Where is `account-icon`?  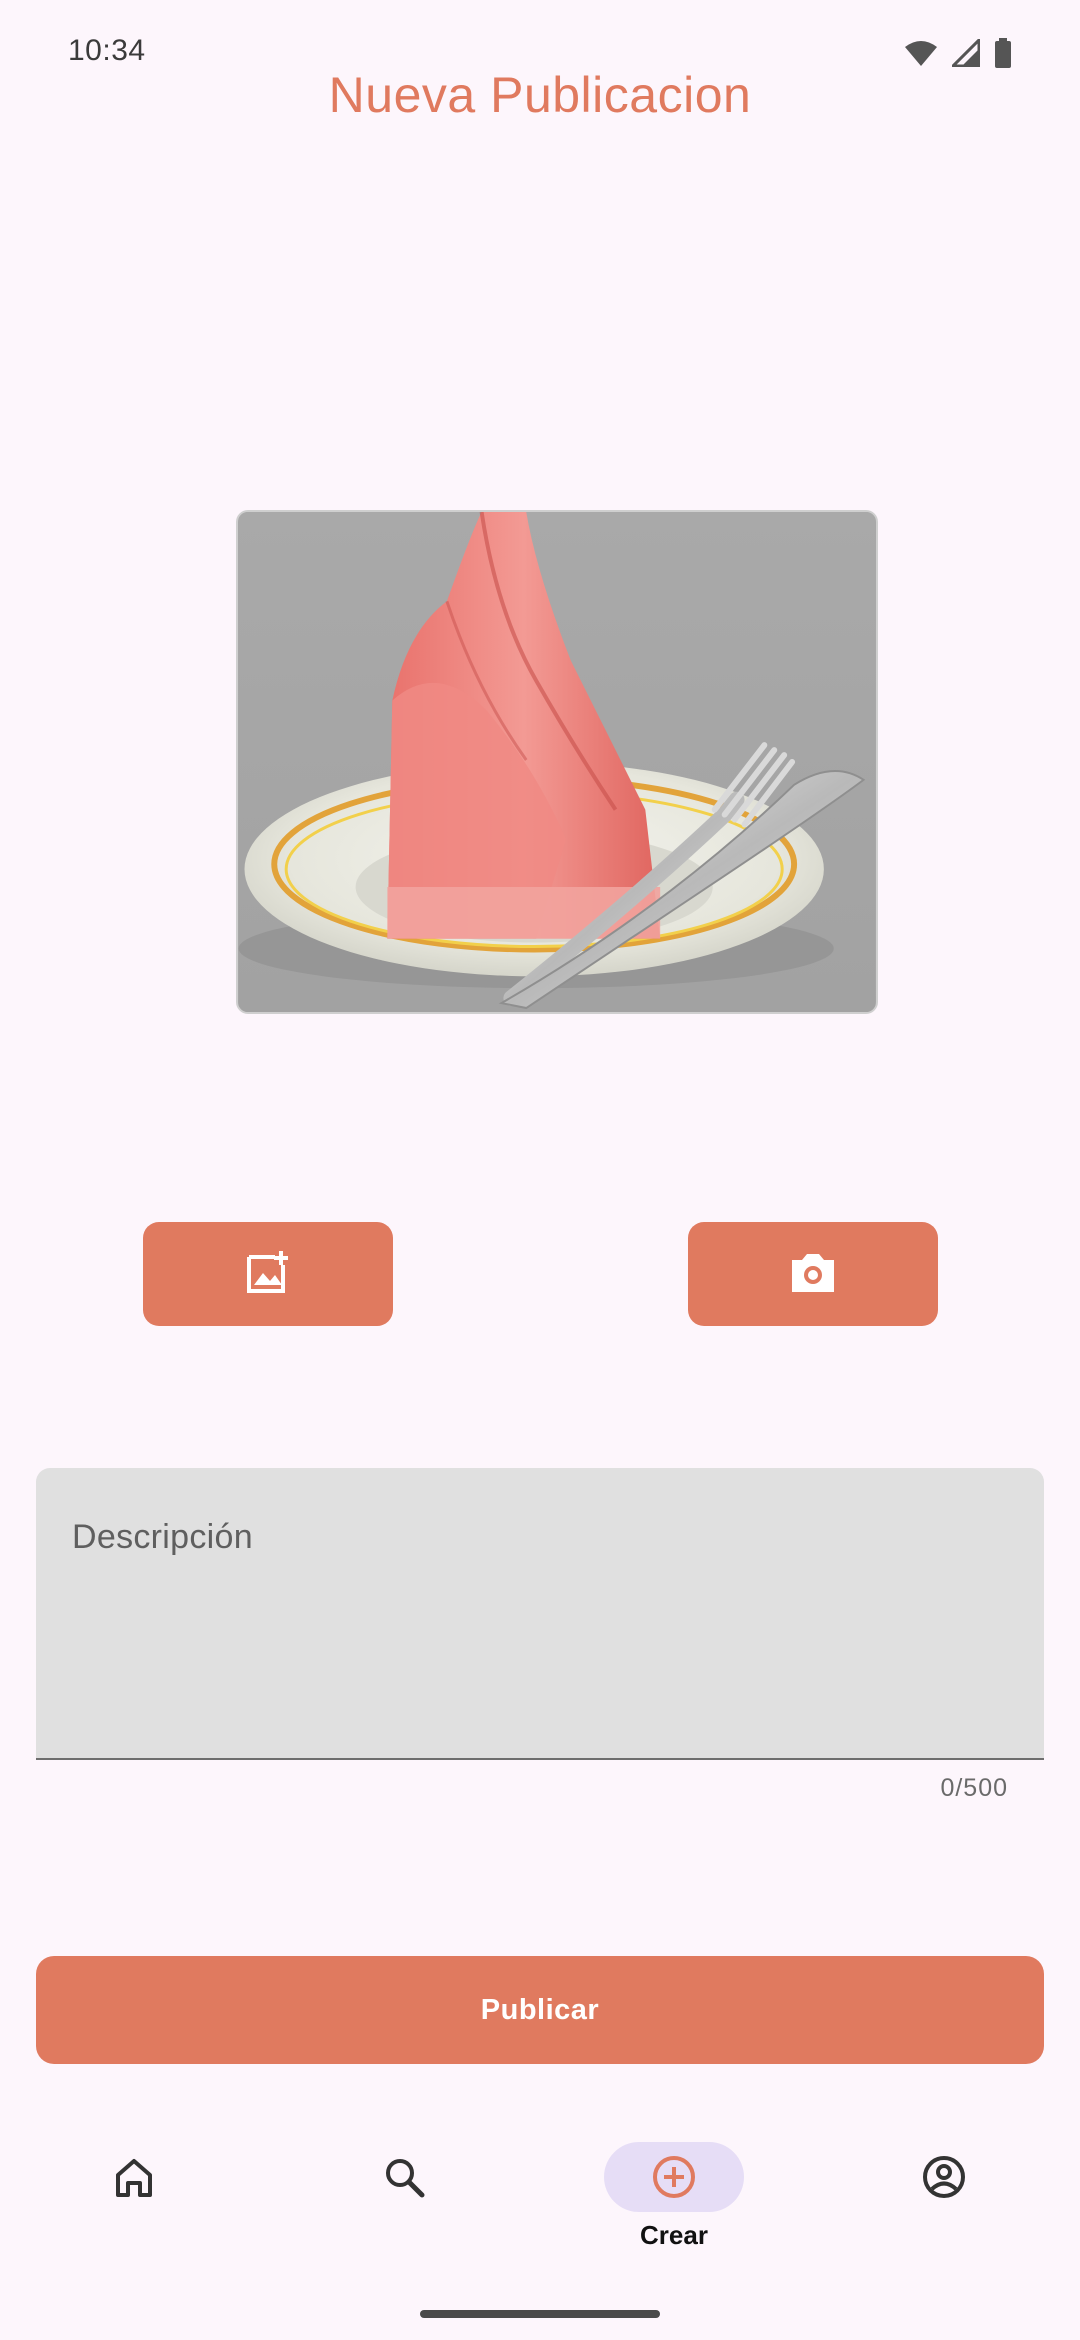
account-icon is located at coordinates (944, 2177).